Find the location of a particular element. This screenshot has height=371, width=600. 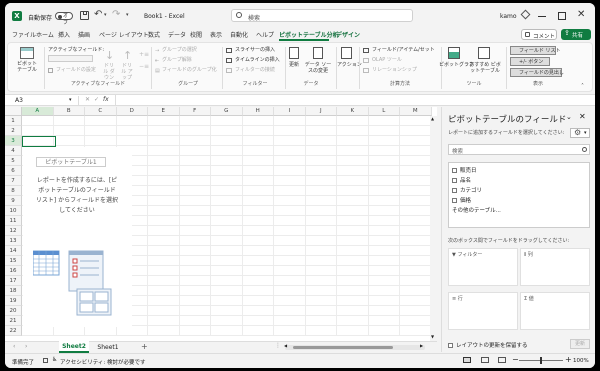

tab-pivot-analyze: ピボットテーブル分析 is located at coordinates (309, 34).